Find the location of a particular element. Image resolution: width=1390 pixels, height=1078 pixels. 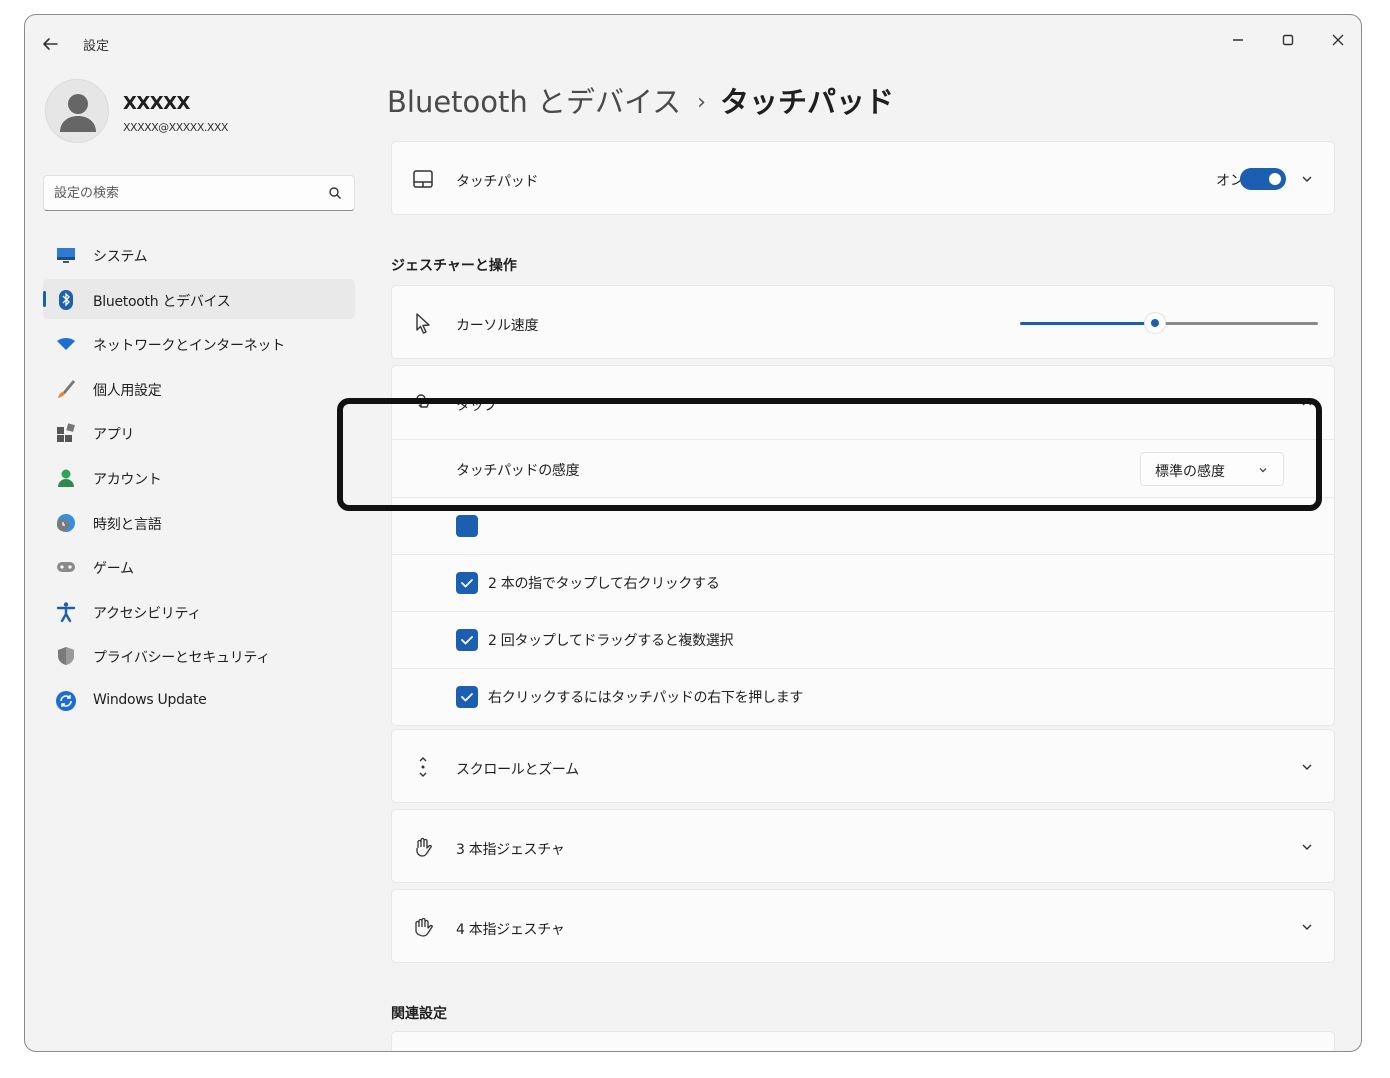

cursor-speed-slider is located at coordinates (1169, 323).